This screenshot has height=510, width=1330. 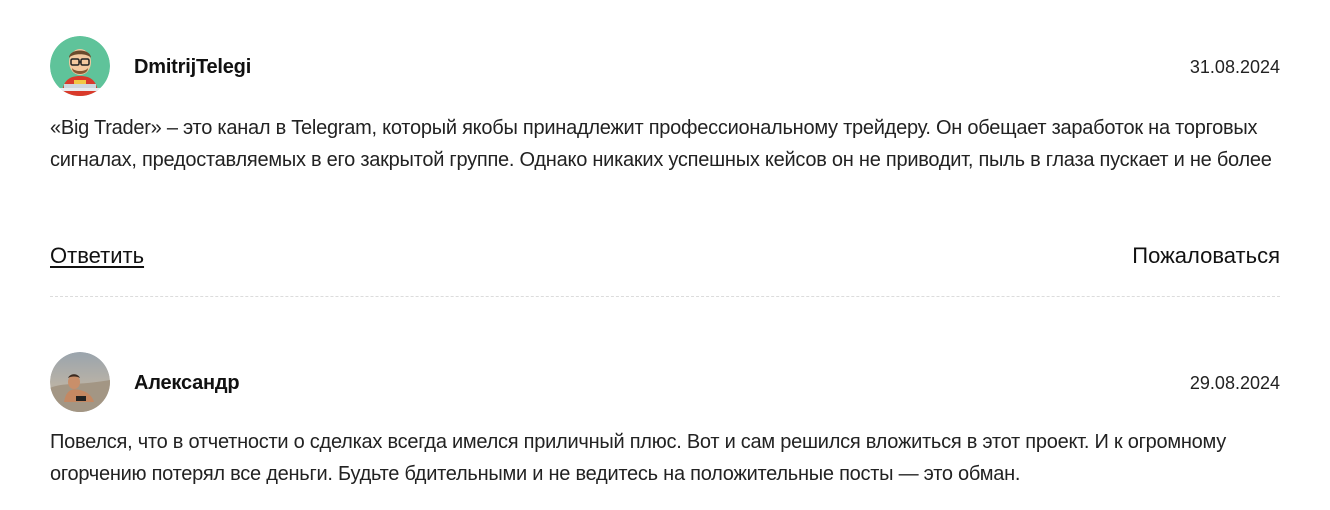 I want to click on photo-avatar-icon, so click(x=80, y=382).